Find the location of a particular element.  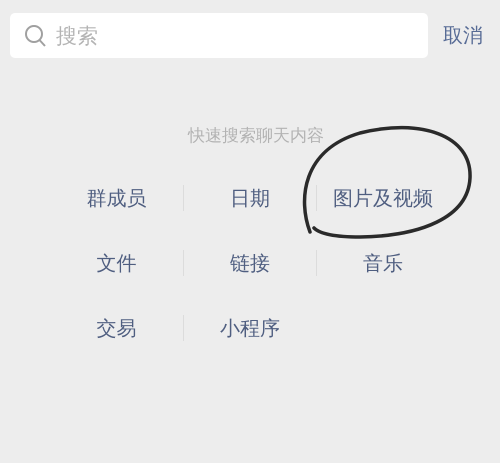

category-link: 文件 is located at coordinates (116, 263).